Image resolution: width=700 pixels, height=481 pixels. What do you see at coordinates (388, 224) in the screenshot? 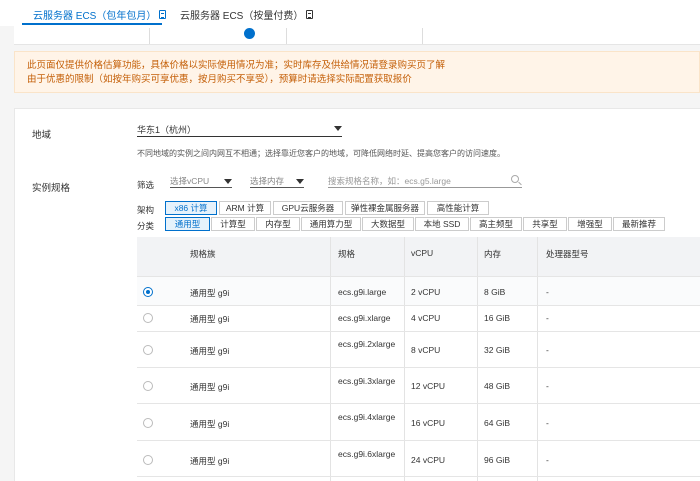
I see `category-big-data: 大数据型` at bounding box center [388, 224].